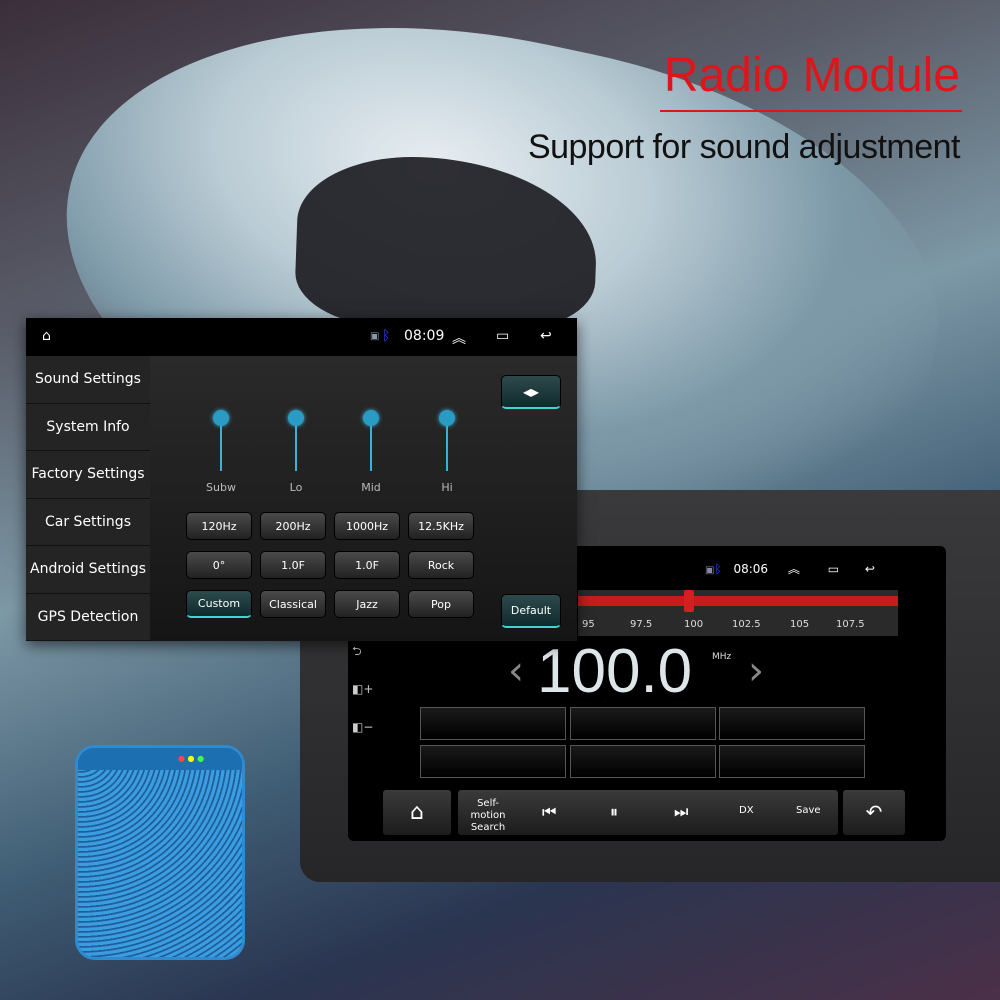 The width and height of the screenshot is (1000, 1000). Describe the element at coordinates (746, 624) in the screenshot. I see `tick-label: 102.5` at that location.